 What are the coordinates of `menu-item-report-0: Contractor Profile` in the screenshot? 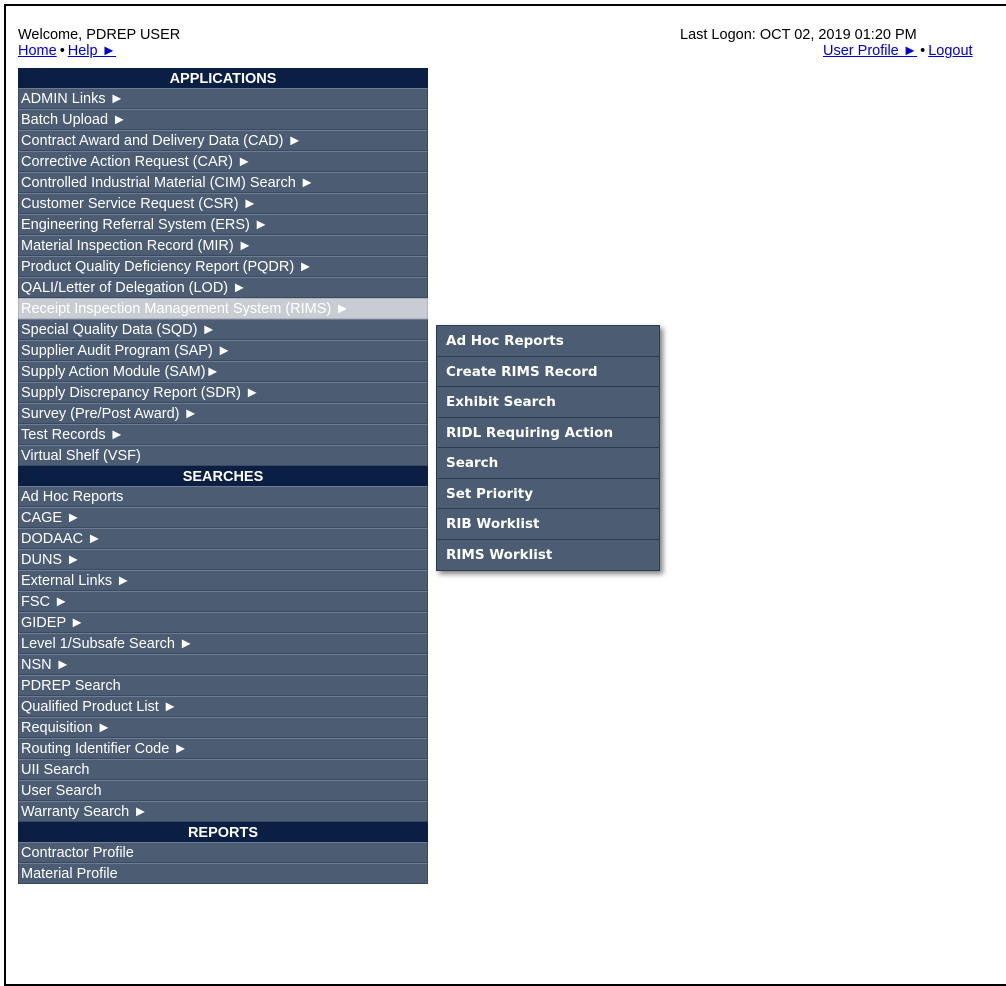 It's located at (223, 852).